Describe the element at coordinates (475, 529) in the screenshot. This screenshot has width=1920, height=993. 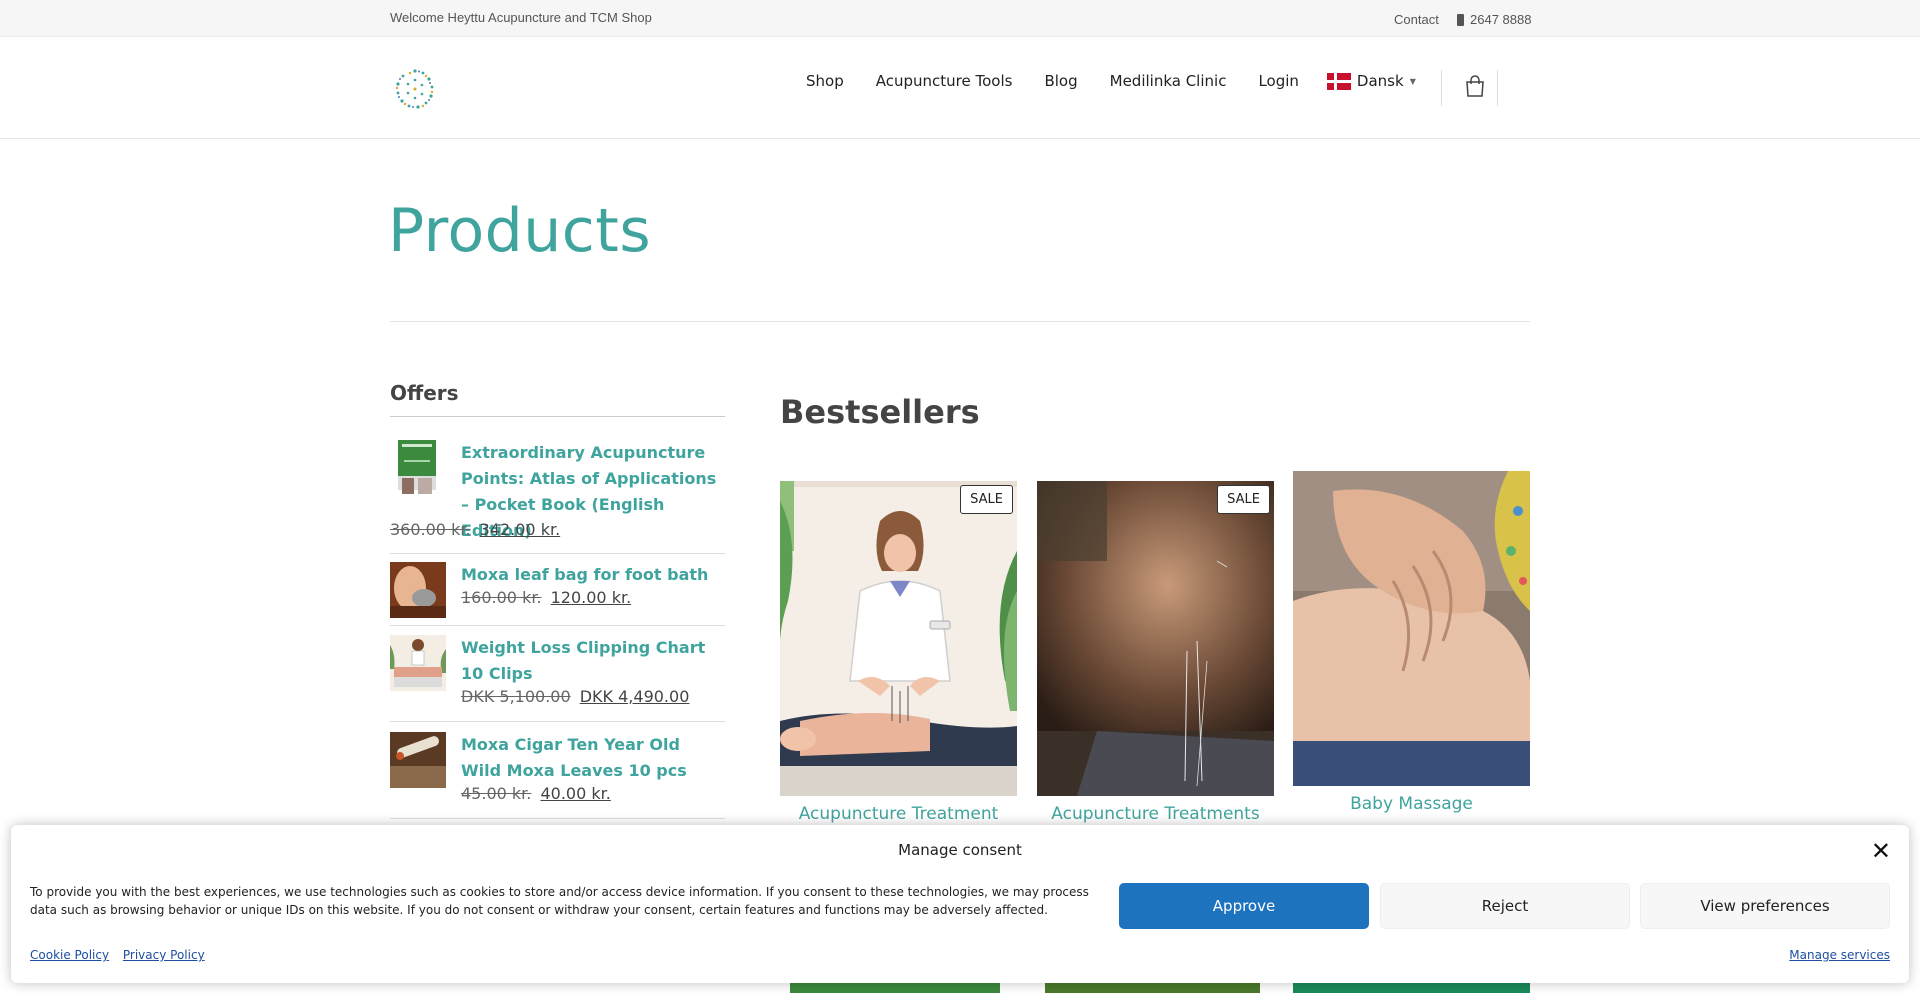
I see `offer-price: 360.00 kr. 342.00 kr.` at that location.